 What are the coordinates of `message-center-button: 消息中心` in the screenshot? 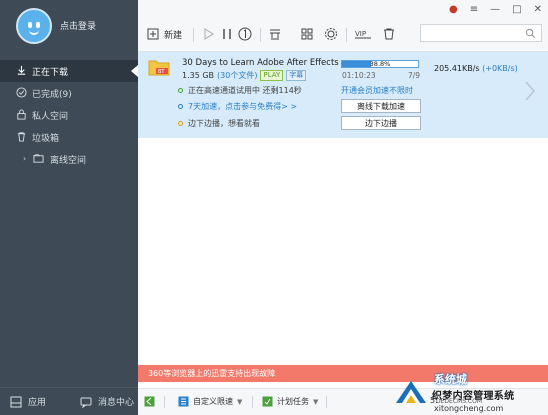 It's located at (107, 401).